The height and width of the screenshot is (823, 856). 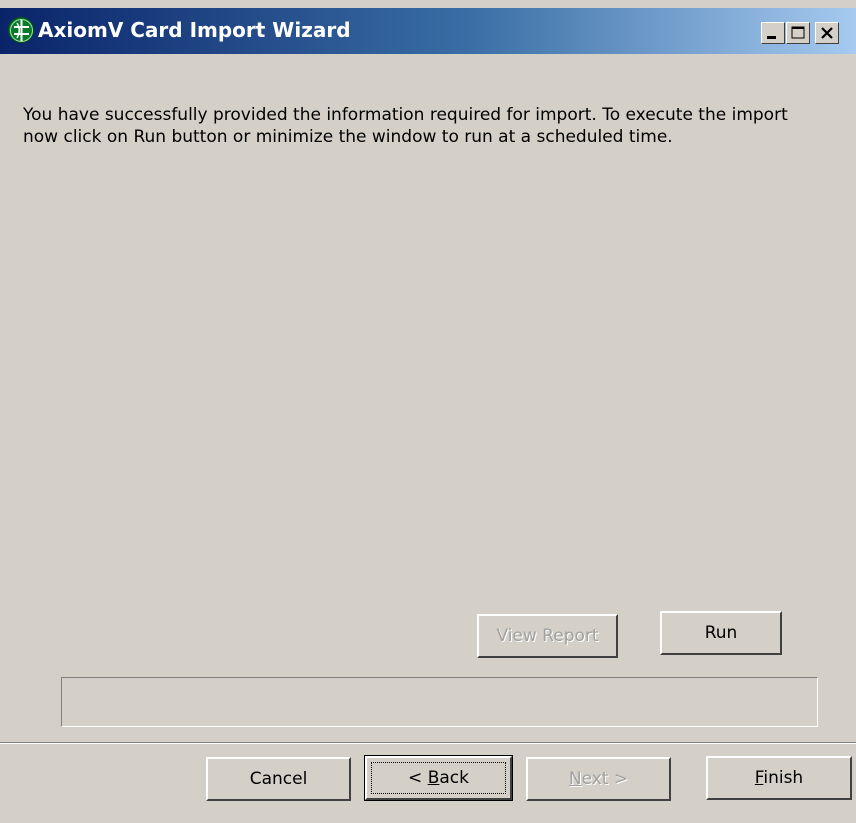 What do you see at coordinates (21, 30) in the screenshot?
I see `app-globe-icon` at bounding box center [21, 30].